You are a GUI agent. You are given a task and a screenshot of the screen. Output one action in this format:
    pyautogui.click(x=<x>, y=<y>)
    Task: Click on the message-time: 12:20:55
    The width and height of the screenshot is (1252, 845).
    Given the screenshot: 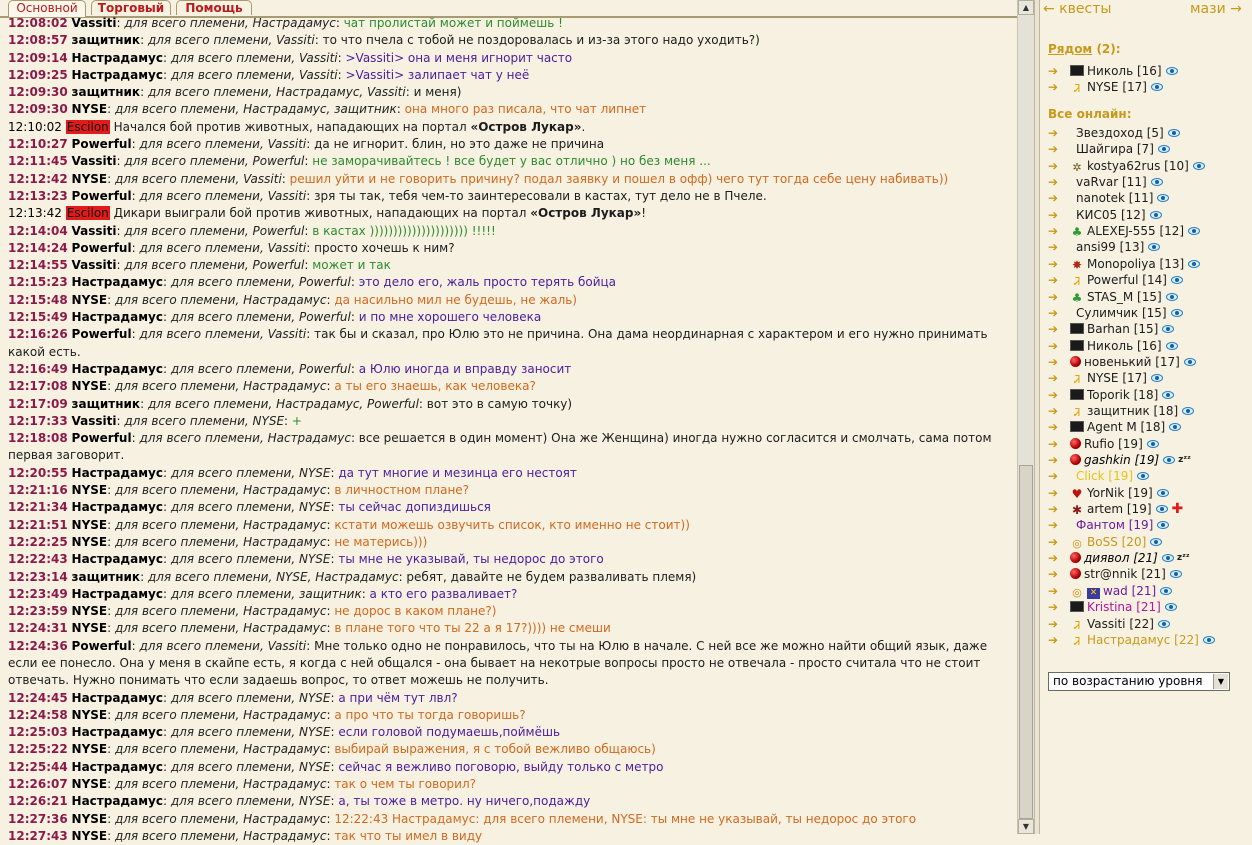 What is the action you would take?
    pyautogui.click(x=38, y=473)
    